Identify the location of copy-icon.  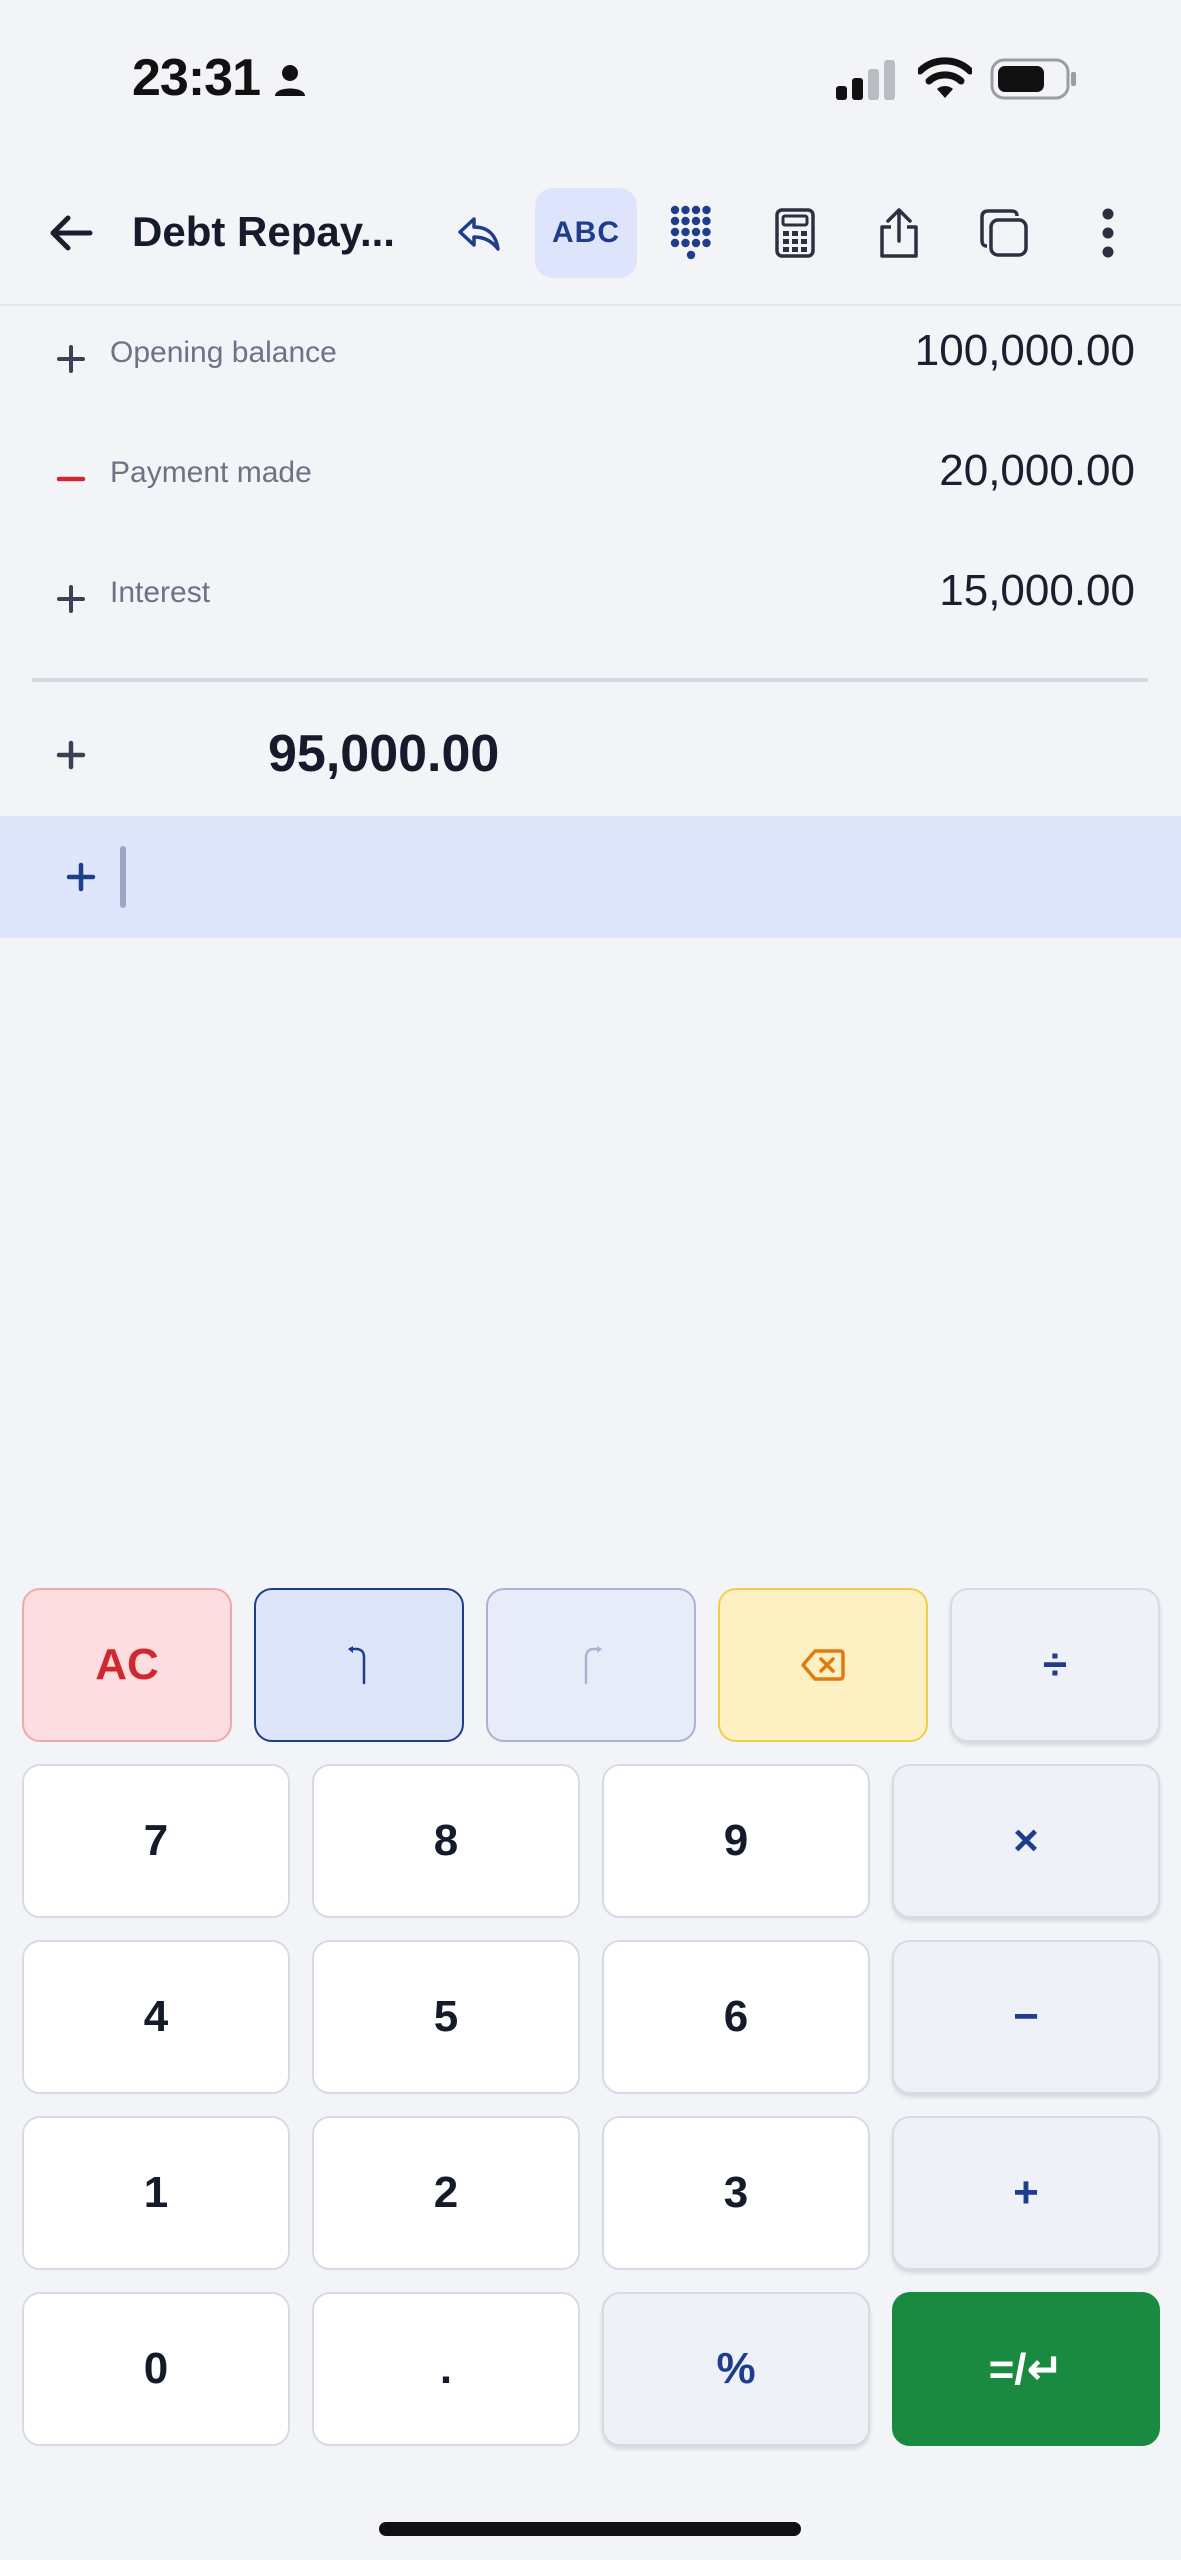
(1004, 233).